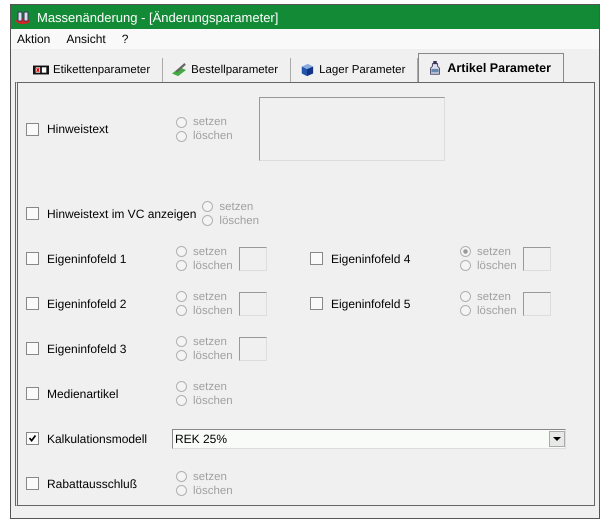 This screenshot has height=526, width=606. What do you see at coordinates (491, 67) in the screenshot?
I see `tab: Artikel Parameter` at bounding box center [491, 67].